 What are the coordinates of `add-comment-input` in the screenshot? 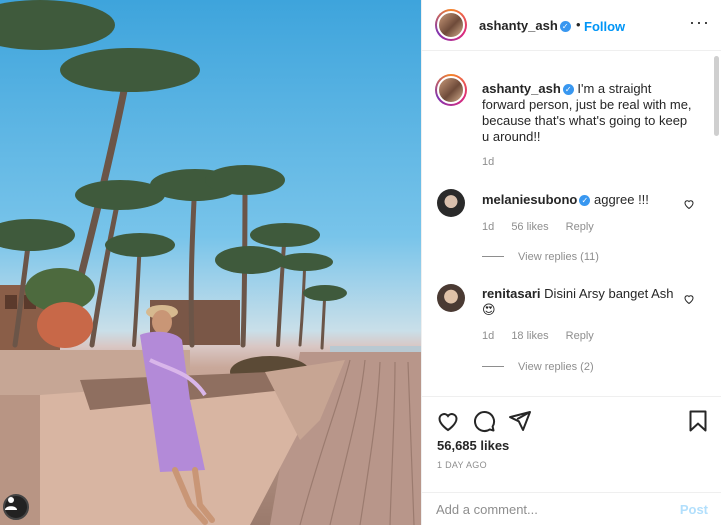 It's located at (551, 509).